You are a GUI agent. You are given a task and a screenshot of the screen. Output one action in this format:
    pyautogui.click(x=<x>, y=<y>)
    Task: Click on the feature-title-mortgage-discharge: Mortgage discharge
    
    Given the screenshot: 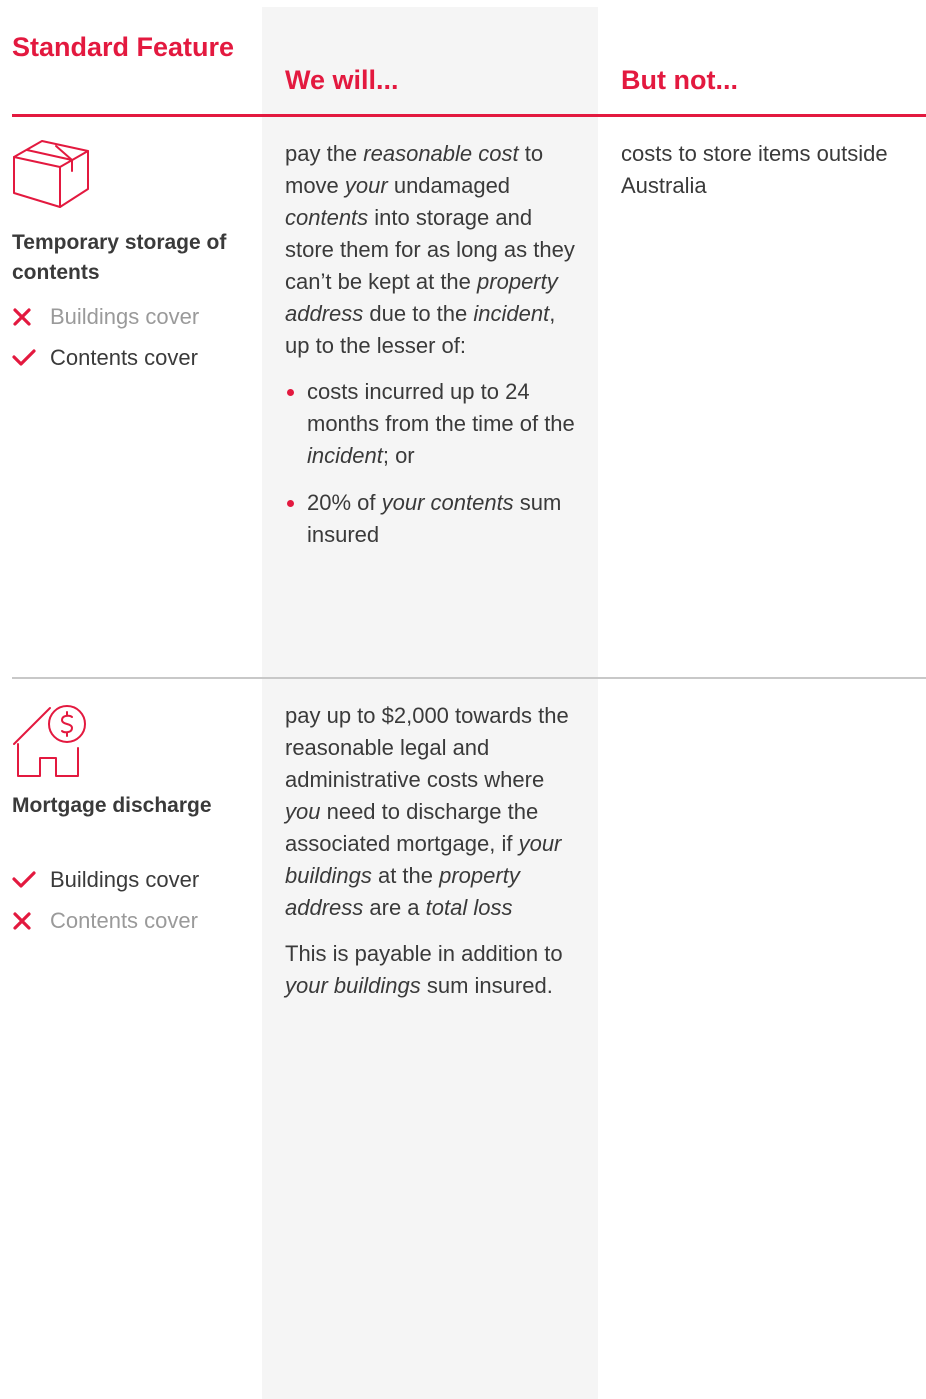 What is the action you would take?
    pyautogui.click(x=112, y=805)
    